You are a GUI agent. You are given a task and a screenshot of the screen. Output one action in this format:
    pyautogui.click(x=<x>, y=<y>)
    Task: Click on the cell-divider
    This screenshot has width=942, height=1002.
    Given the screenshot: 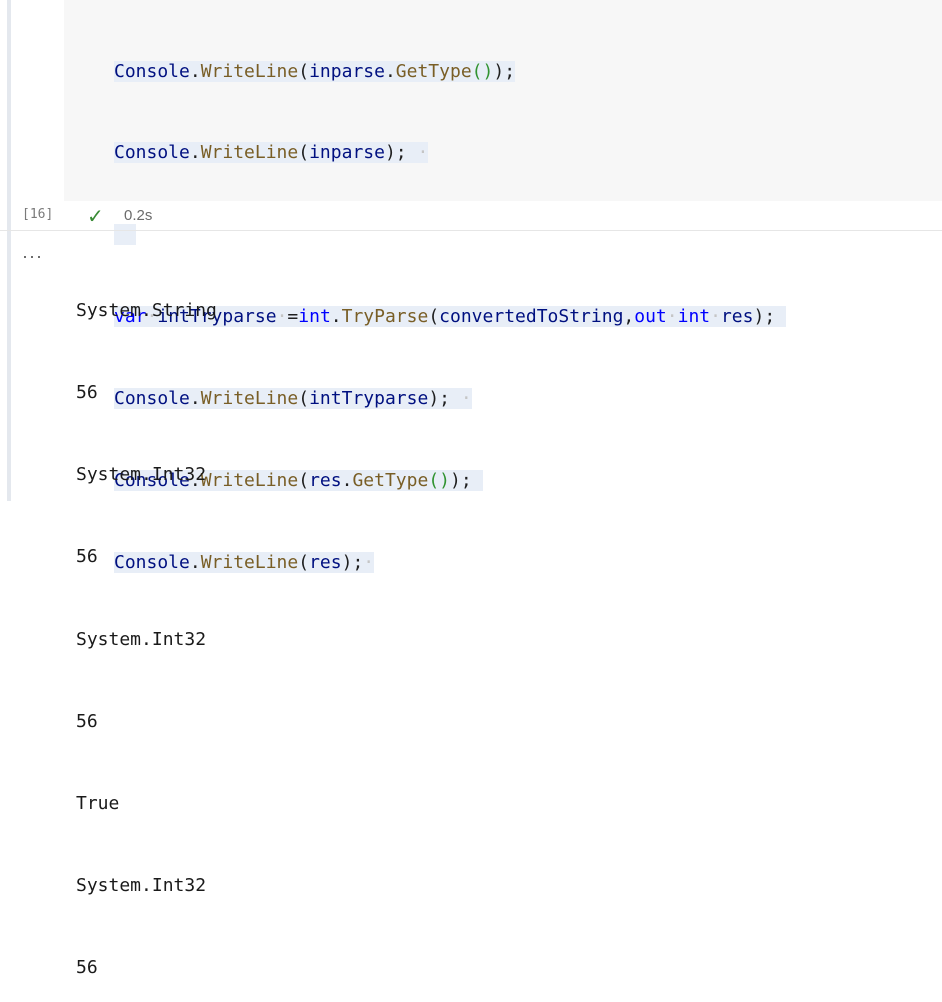 What is the action you would take?
    pyautogui.click(x=471, y=230)
    